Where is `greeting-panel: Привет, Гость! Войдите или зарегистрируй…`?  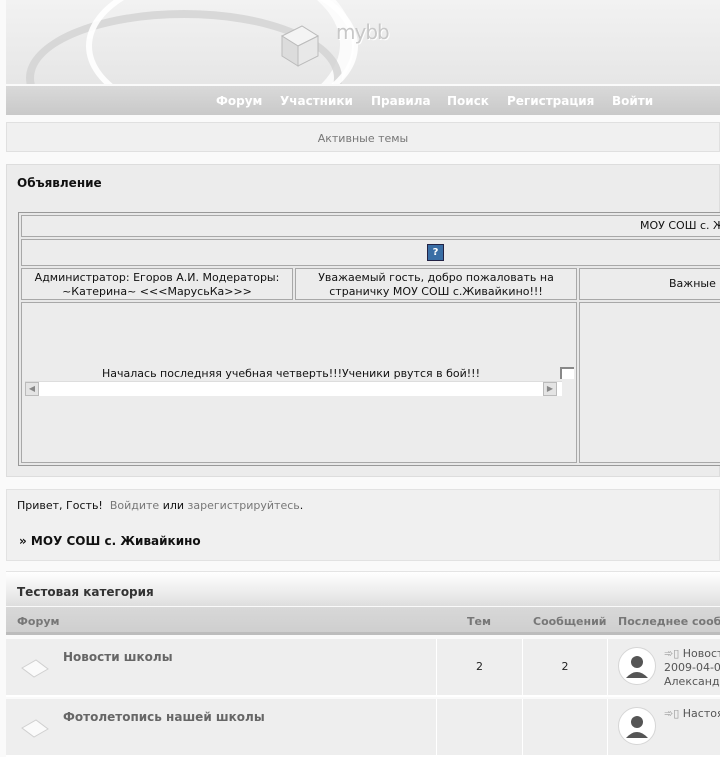
greeting-panel: Привет, Гость! Войдите или зарегистрируй… is located at coordinates (363, 525).